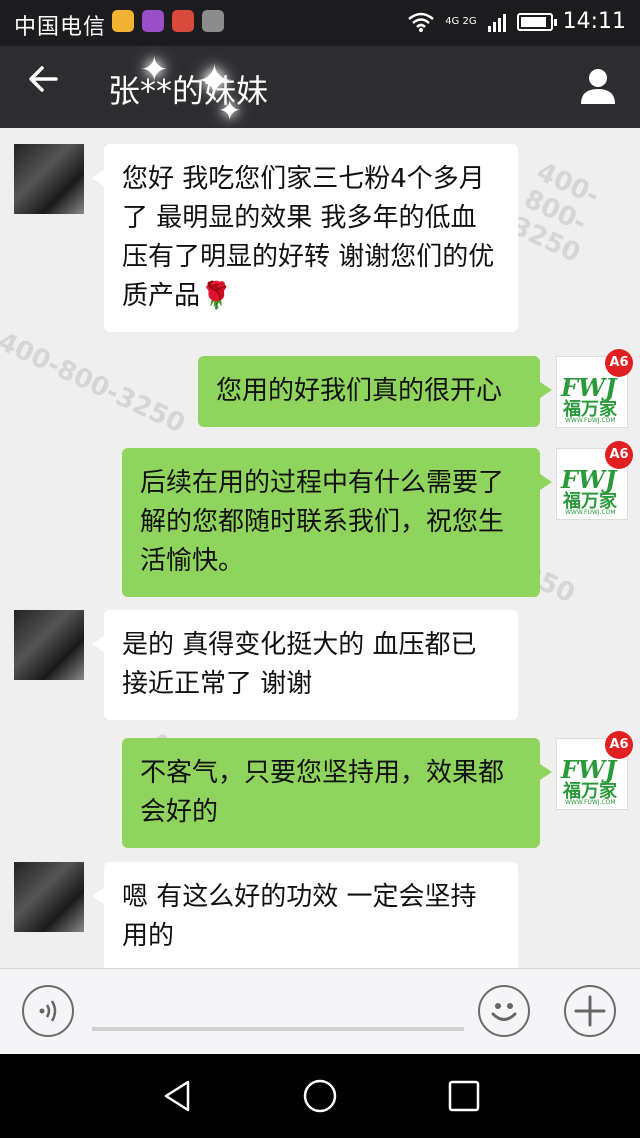  What do you see at coordinates (320, 87) in the screenshot?
I see `chat-header: 张**的妹妹 ✦ ✦ ✦` at bounding box center [320, 87].